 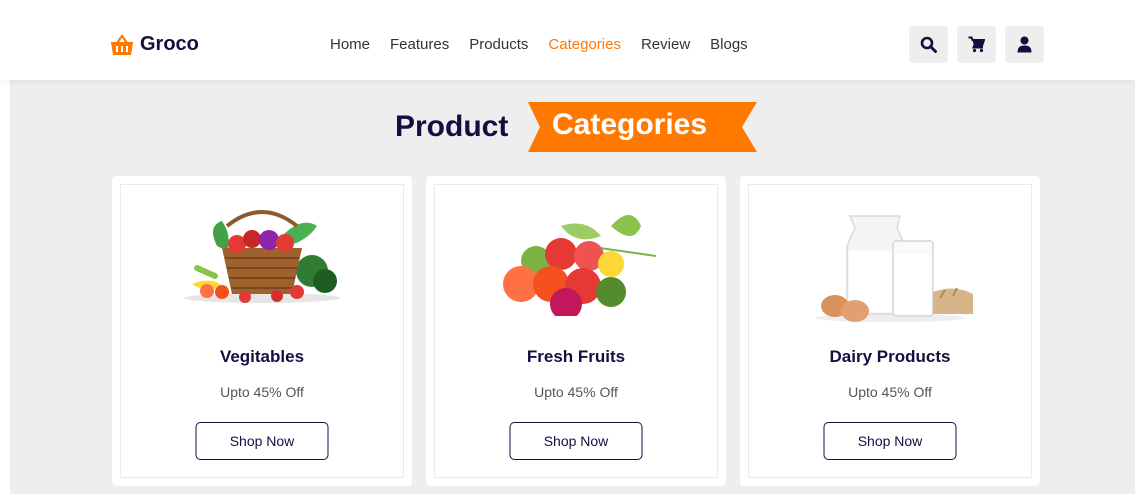 What do you see at coordinates (350, 44) in the screenshot?
I see `nav-link-home: Home` at bounding box center [350, 44].